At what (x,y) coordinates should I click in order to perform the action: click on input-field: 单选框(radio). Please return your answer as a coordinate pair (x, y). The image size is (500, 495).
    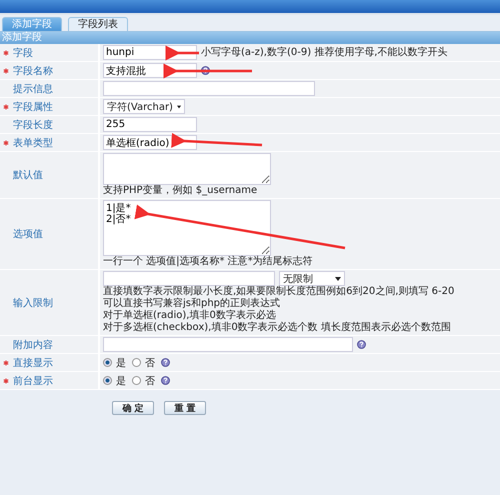
    Looking at the image, I should click on (150, 142).